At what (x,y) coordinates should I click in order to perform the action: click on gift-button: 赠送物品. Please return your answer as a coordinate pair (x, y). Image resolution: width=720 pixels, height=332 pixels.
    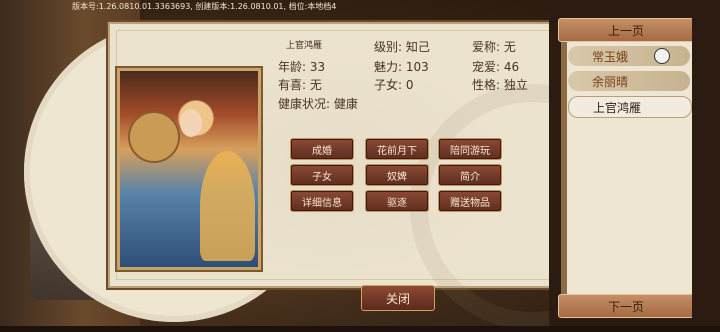
    Looking at the image, I should click on (470, 201).